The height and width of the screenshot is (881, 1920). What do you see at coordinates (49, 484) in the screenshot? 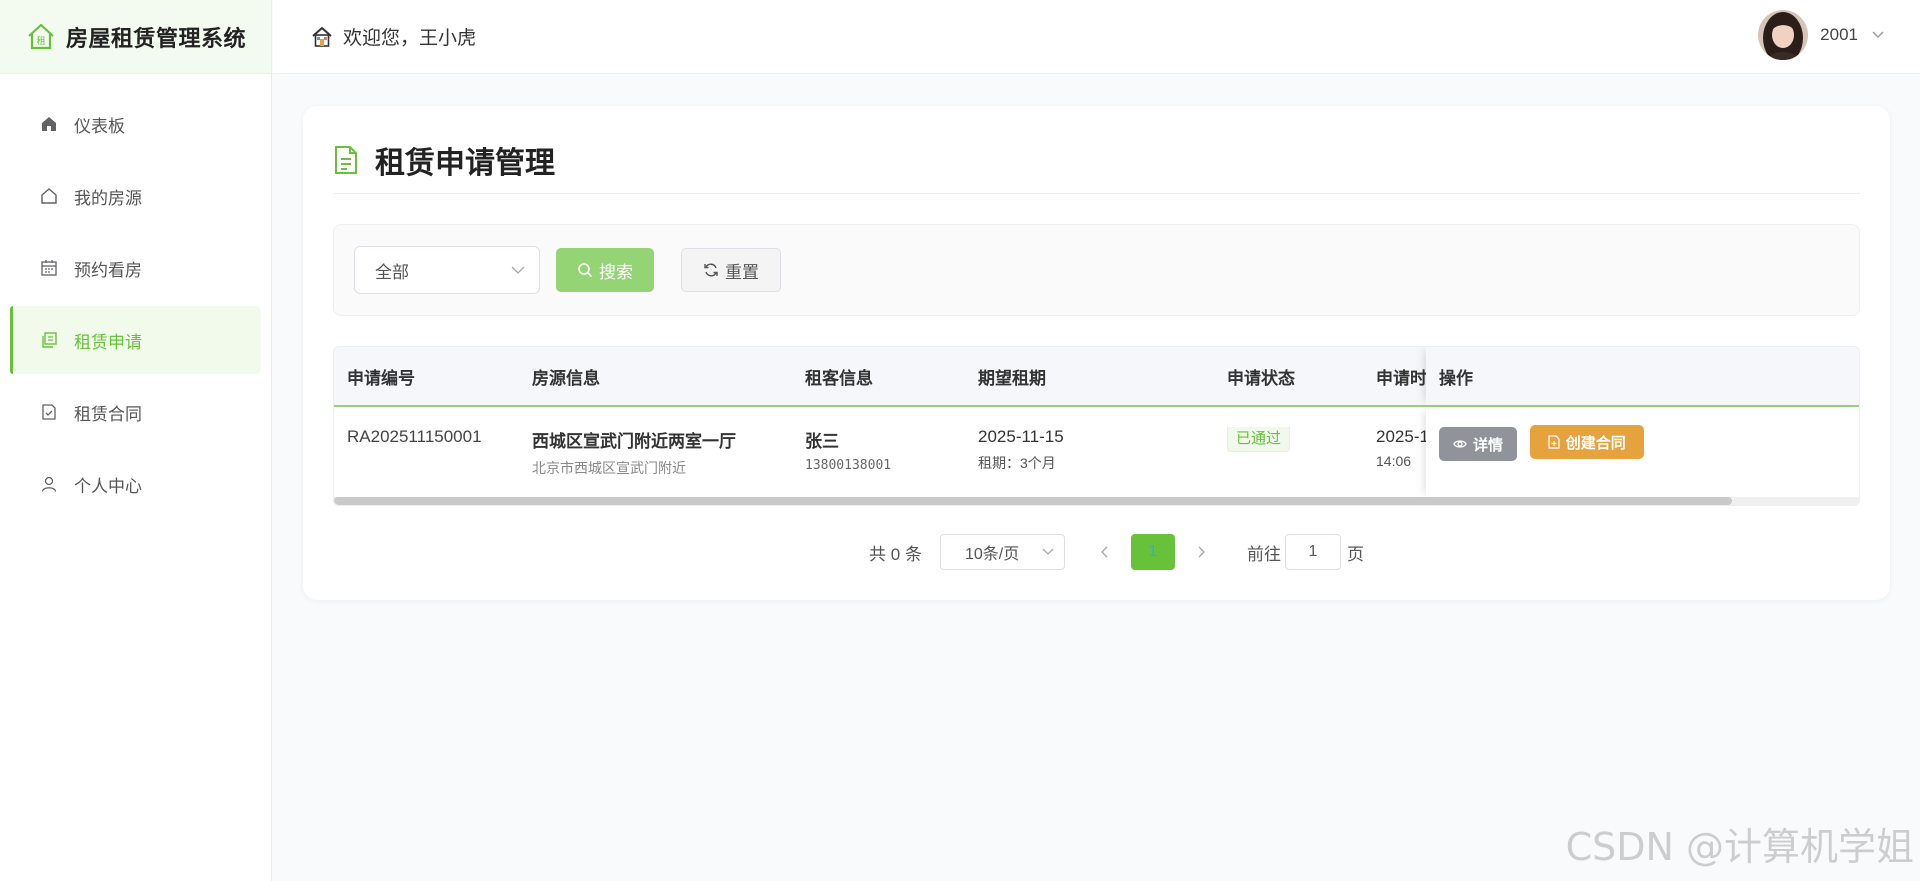
I see `user-icon` at bounding box center [49, 484].